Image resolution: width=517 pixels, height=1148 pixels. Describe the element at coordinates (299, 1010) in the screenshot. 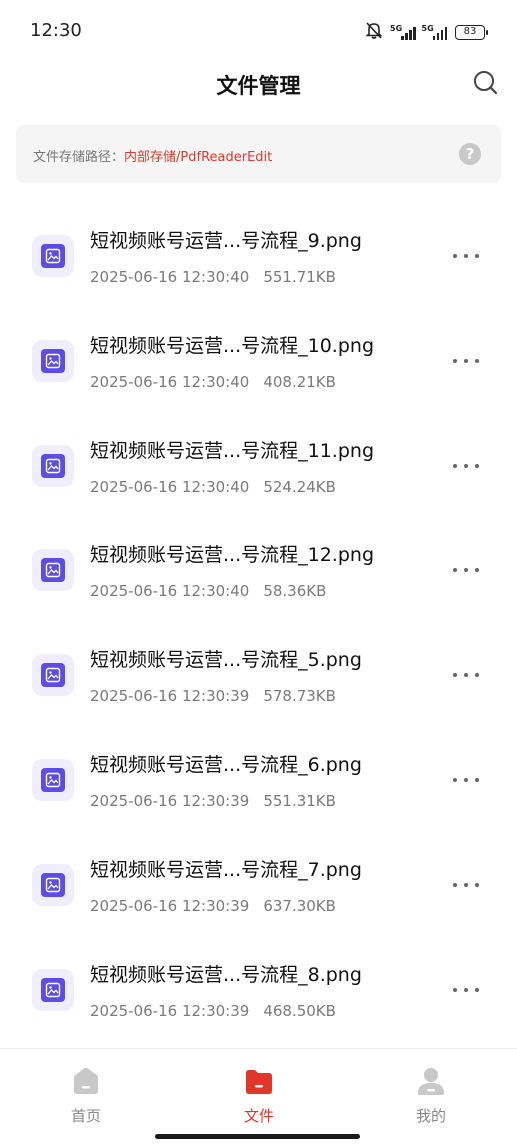

I see `file-size: 468.50KB` at that location.